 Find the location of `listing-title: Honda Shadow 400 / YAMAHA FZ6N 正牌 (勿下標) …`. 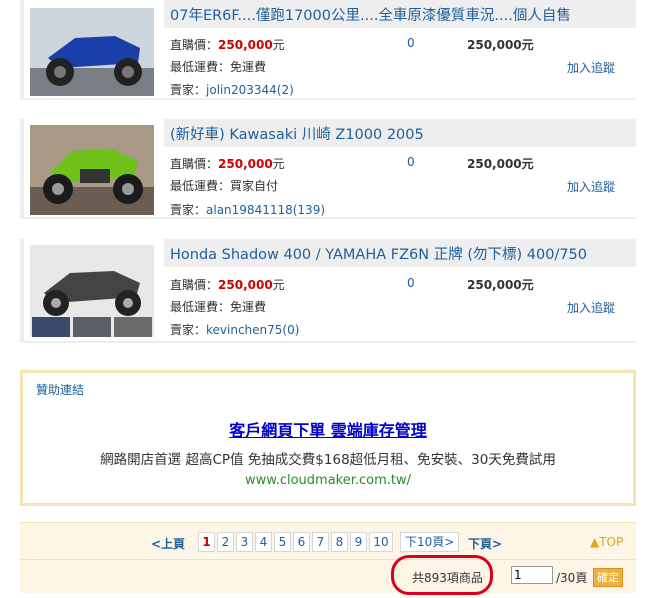

listing-title: Honda Shadow 400 / YAMAHA FZ6N 正牌 (勿下標) … is located at coordinates (378, 253).